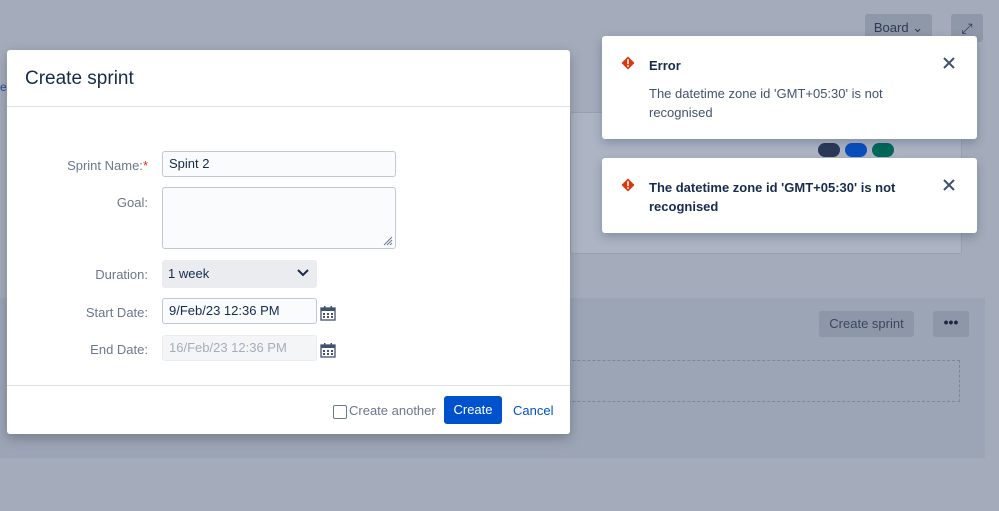 This screenshot has width=999, height=511. Describe the element at coordinates (189, 273) in the screenshot. I see `duration-value: 1 week` at that location.